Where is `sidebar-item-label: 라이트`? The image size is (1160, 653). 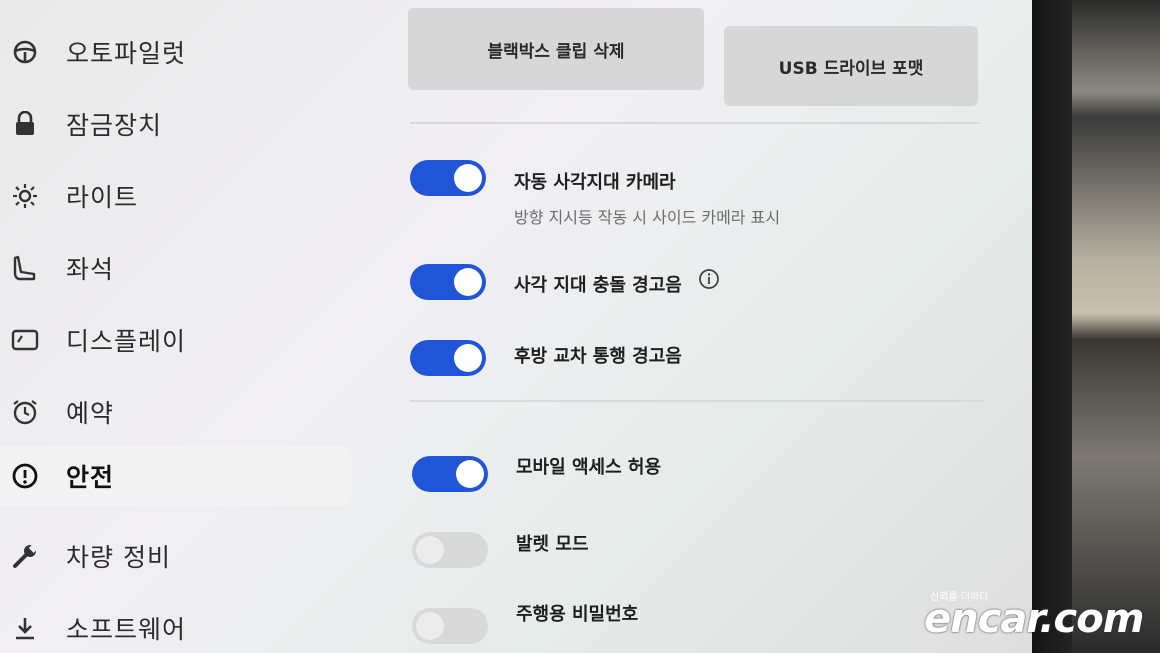
sidebar-item-label: 라이트 is located at coordinates (102, 197).